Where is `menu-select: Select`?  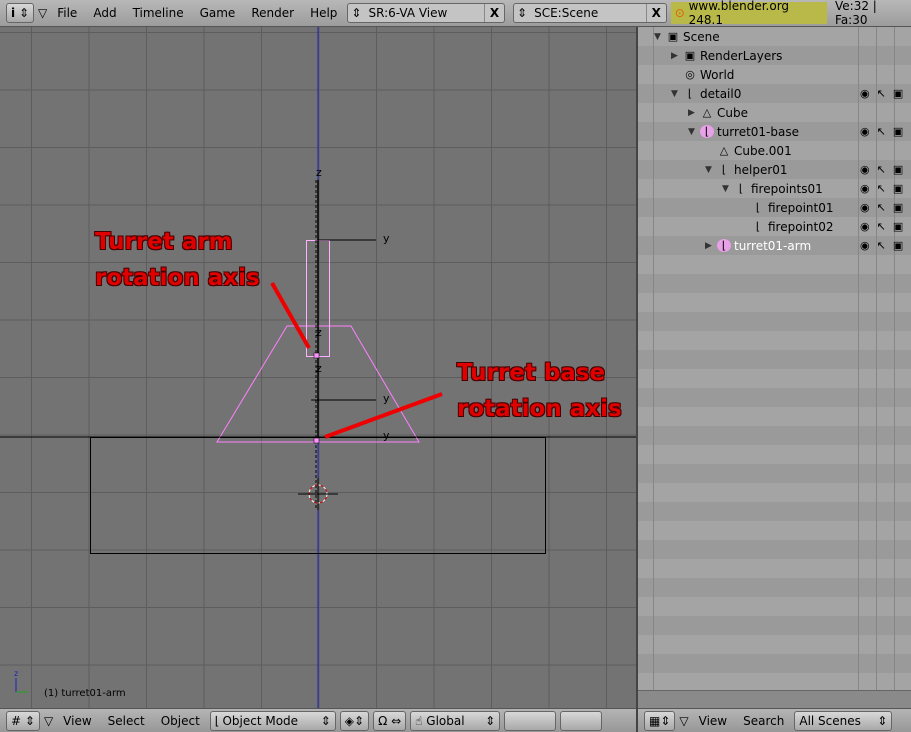 menu-select: Select is located at coordinates (126, 721).